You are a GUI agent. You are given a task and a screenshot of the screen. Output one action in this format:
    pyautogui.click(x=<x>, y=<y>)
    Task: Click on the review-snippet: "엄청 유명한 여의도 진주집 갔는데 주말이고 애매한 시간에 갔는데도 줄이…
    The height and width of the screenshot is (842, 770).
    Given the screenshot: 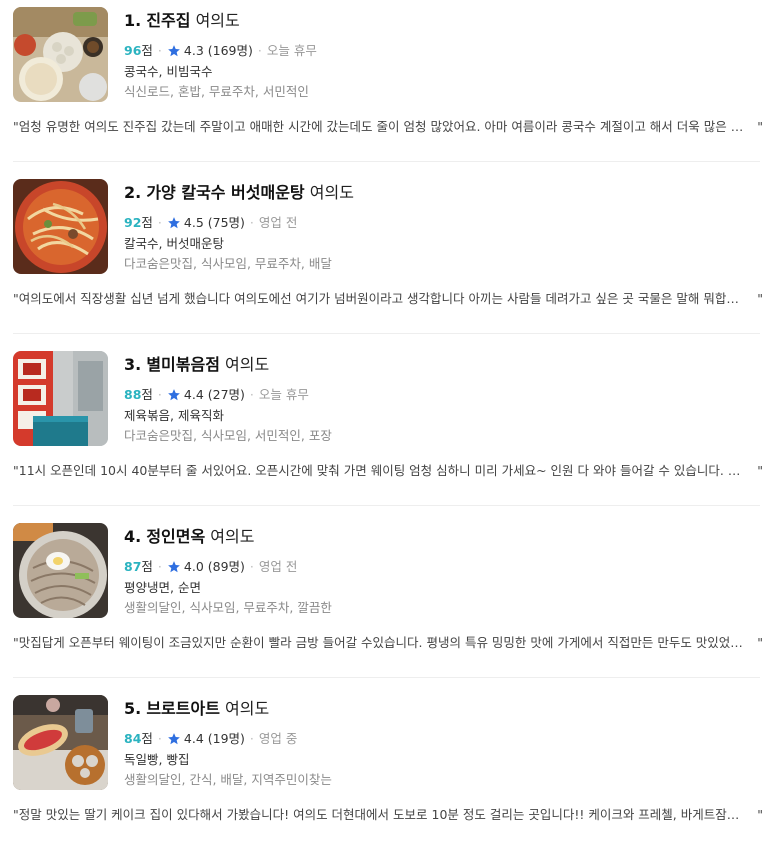 What is the action you would take?
    pyautogui.click(x=388, y=127)
    